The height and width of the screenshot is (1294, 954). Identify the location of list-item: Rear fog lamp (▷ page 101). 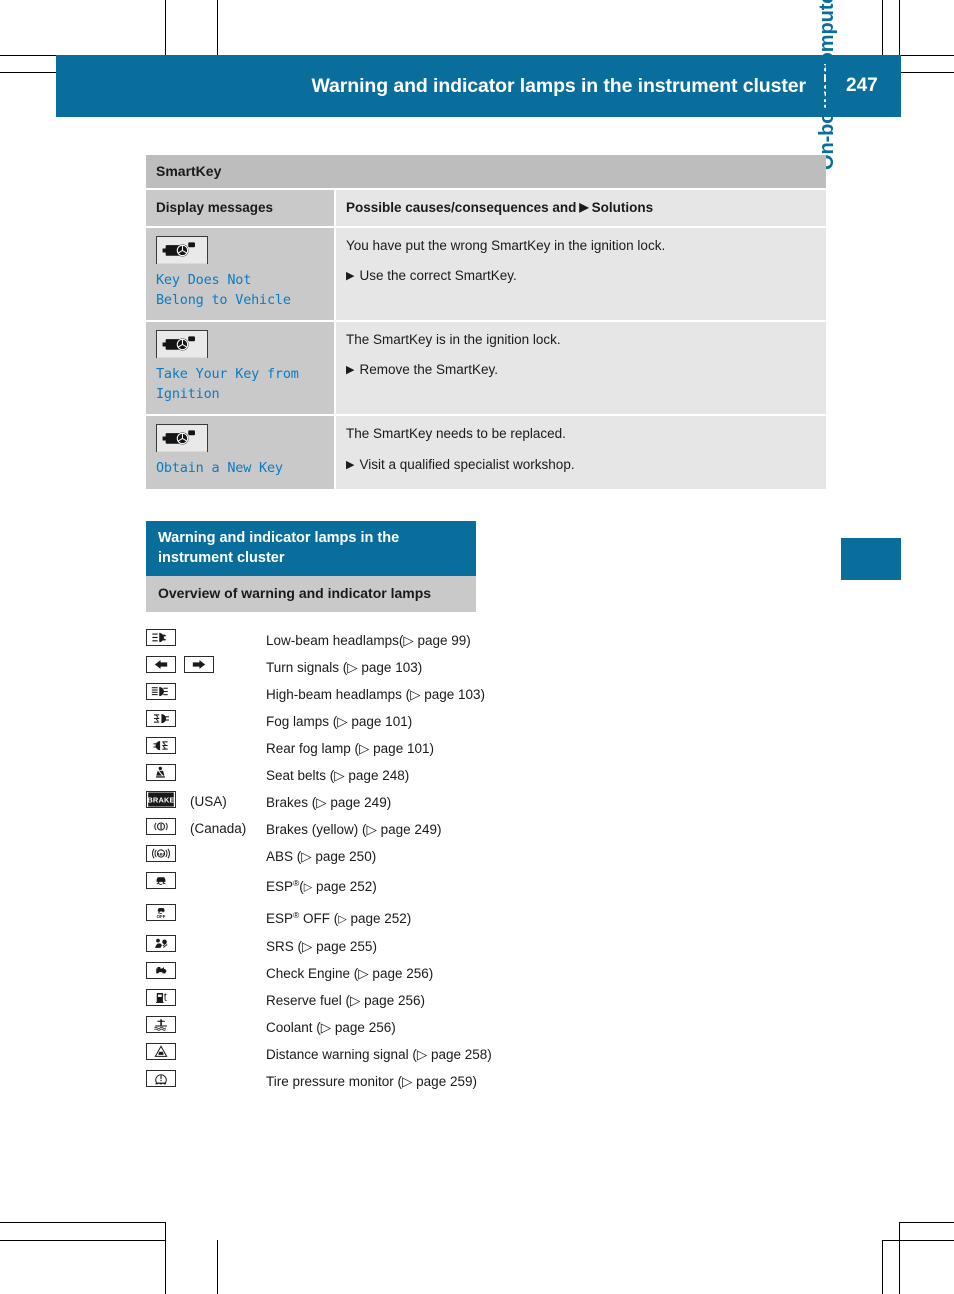
(326, 748).